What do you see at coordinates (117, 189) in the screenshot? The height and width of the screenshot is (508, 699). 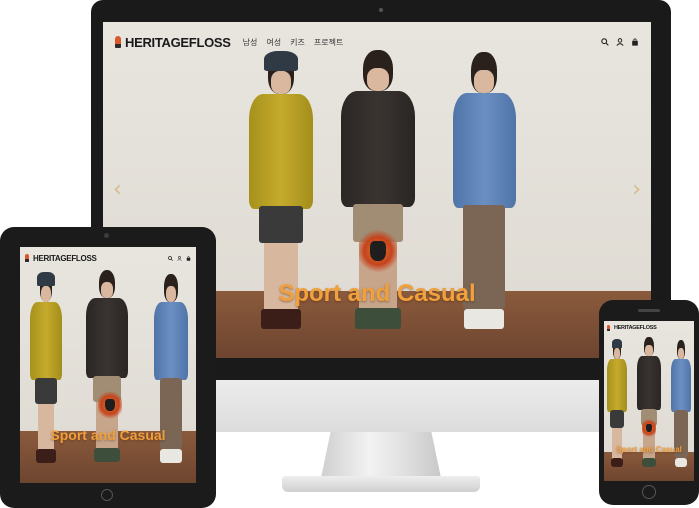 I see `slider-prev-button: ‹` at bounding box center [117, 189].